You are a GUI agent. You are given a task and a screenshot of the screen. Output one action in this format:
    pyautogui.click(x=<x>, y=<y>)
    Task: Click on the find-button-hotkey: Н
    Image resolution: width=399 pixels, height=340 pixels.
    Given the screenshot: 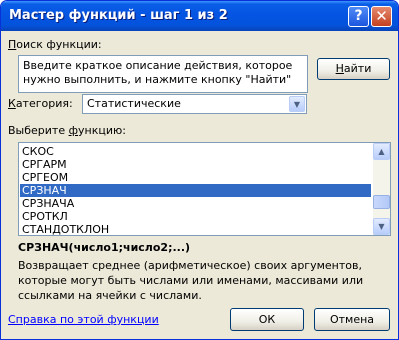 What is the action you would take?
    pyautogui.click(x=339, y=68)
    